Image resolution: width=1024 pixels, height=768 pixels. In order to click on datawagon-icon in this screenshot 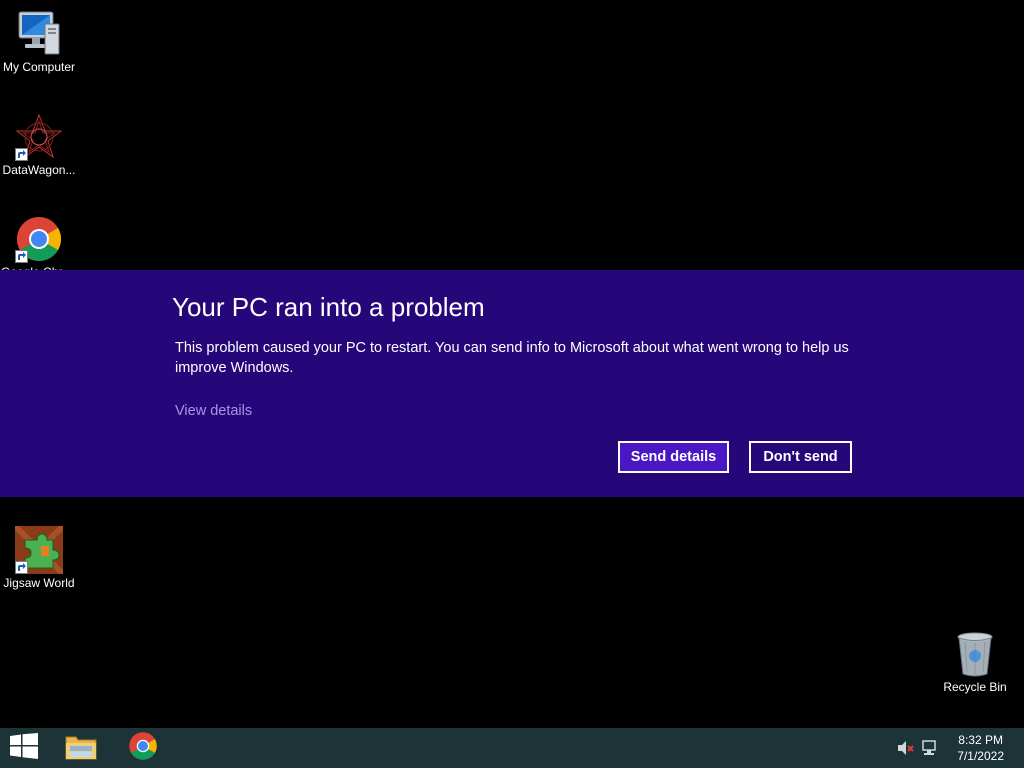, I will do `click(39, 137)`.